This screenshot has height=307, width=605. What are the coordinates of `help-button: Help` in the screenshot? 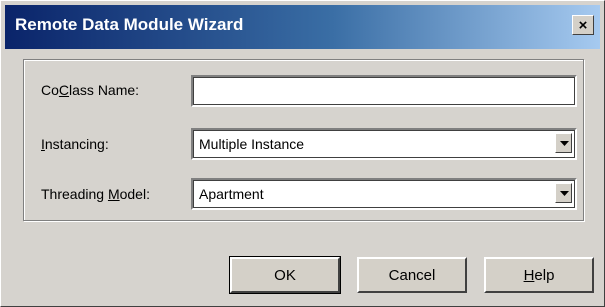 It's located at (539, 275).